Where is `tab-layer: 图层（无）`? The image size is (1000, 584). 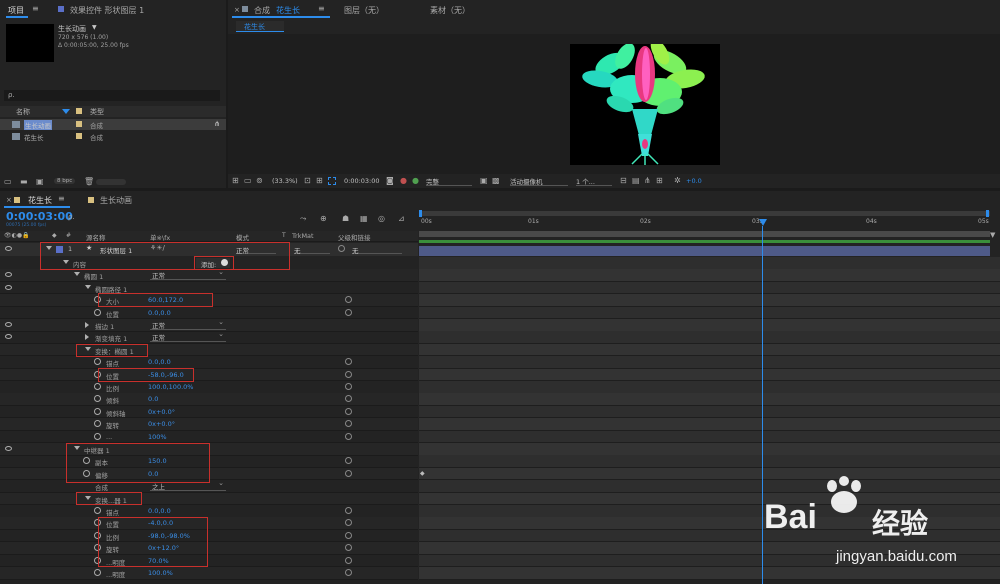 tab-layer: 图层（无） is located at coordinates (364, 10).